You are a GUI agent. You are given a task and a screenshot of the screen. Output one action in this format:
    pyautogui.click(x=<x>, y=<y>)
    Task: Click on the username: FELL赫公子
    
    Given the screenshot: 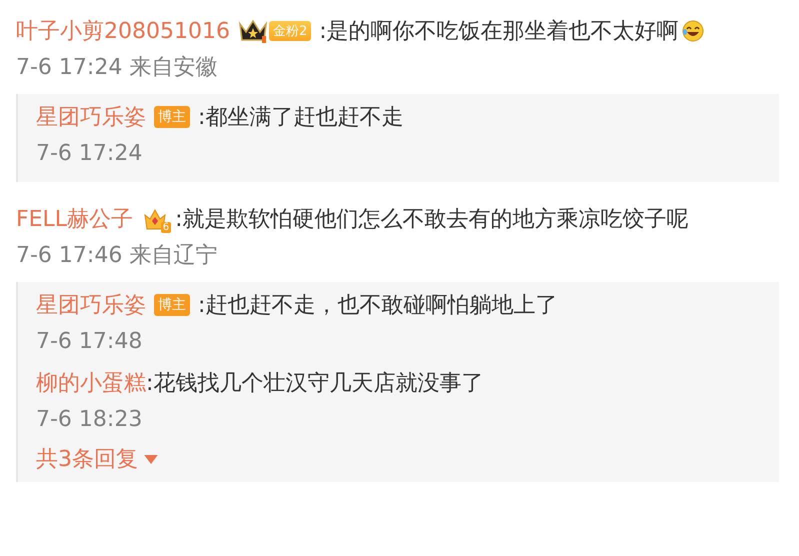 What is the action you would take?
    pyautogui.click(x=75, y=219)
    